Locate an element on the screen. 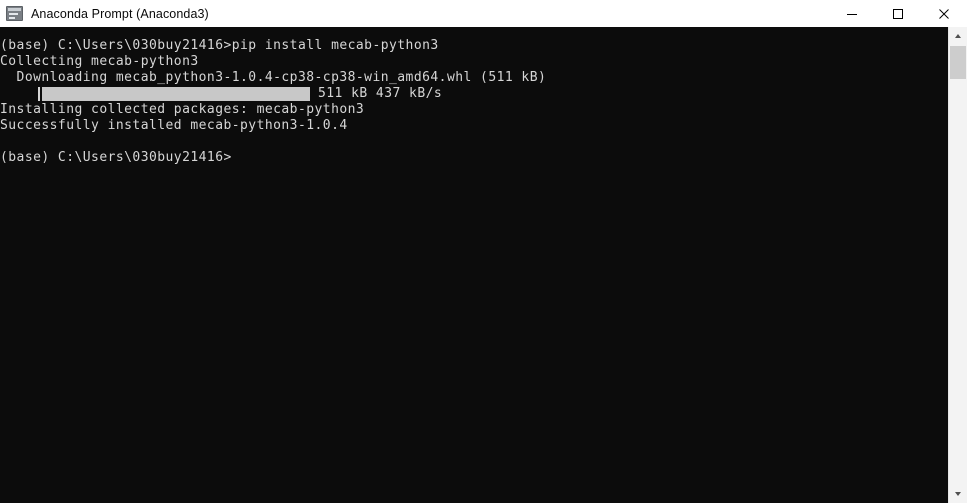  download-progress-line: 511 kB 437 kB/s is located at coordinates (474, 94).